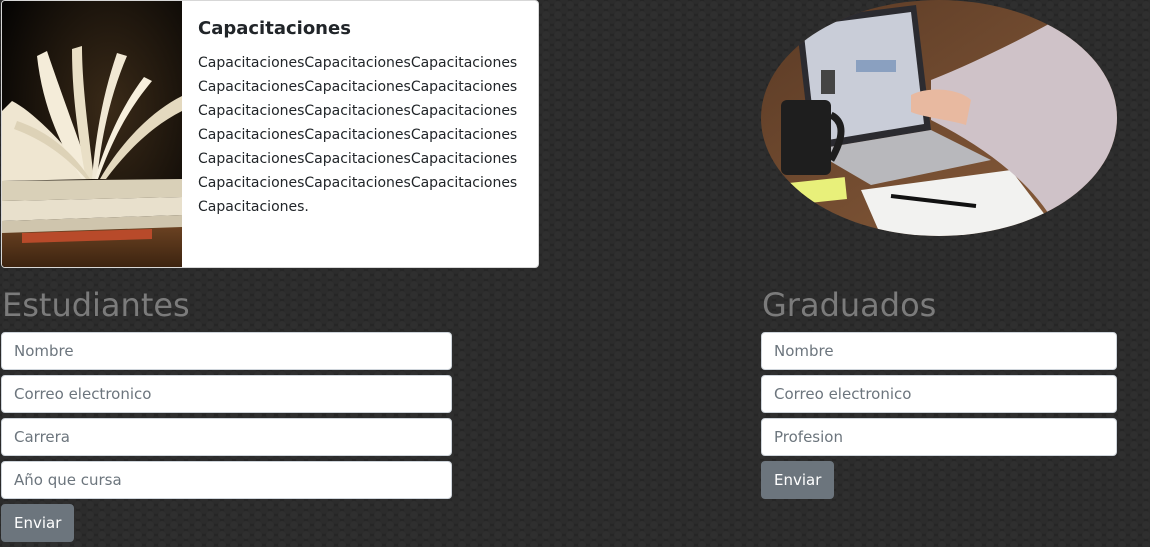 Image resolution: width=1150 pixels, height=547 pixels. What do you see at coordinates (274, 28) in the screenshot?
I see `training-card-title: Capacitaciones` at bounding box center [274, 28].